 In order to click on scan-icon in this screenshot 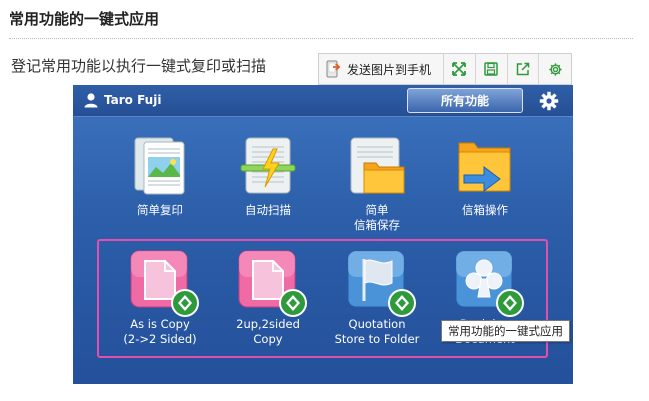, I will do `click(268, 165)`.